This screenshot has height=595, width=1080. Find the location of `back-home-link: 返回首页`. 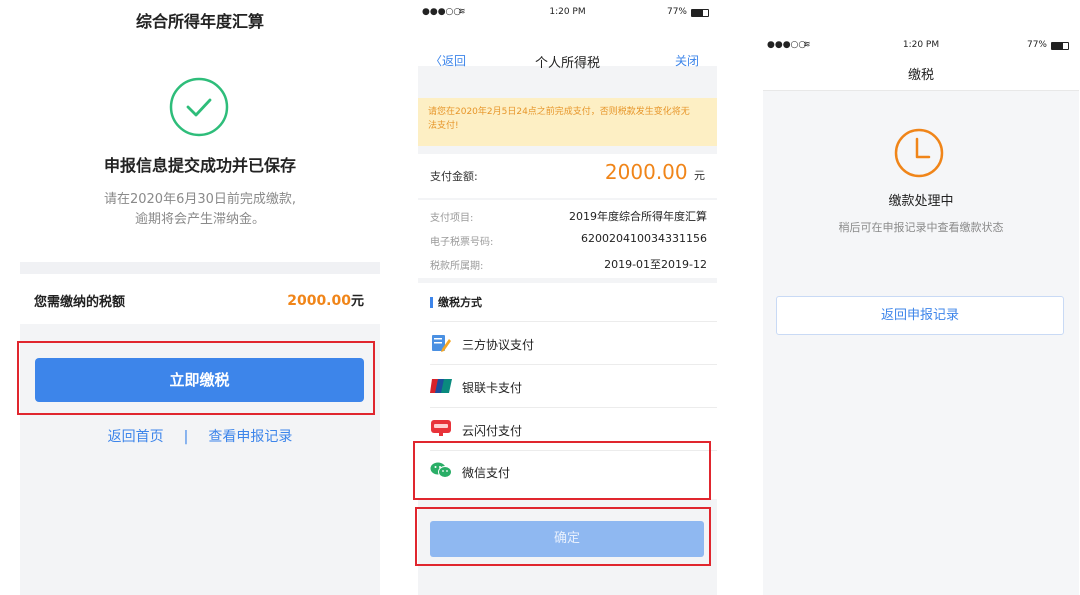

back-home-link: 返回首页 is located at coordinates (136, 437).